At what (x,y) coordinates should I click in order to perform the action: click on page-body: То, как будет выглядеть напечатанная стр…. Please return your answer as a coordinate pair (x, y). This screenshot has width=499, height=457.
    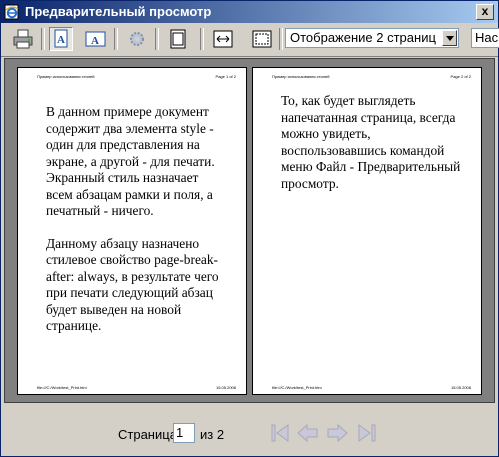
    Looking at the image, I should click on (373, 150).